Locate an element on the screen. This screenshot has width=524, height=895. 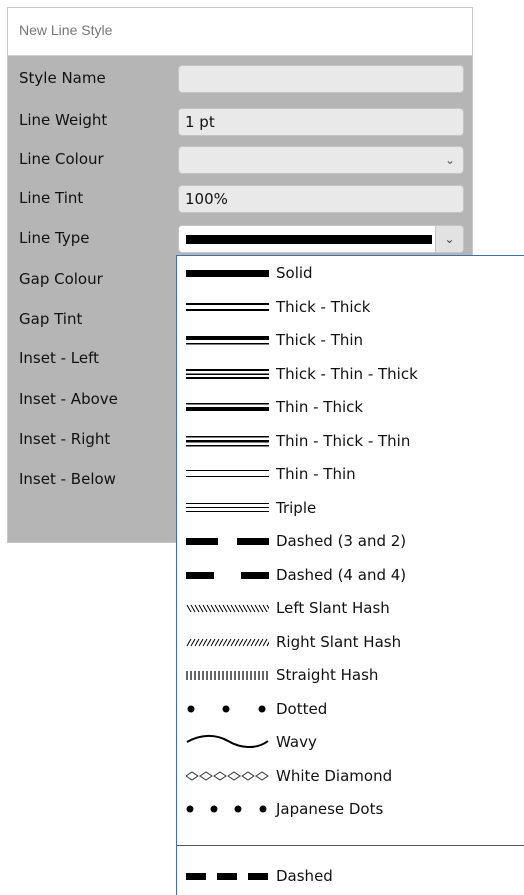
line-type-option: Thick - Thin - Thick is located at coordinates (350, 374).